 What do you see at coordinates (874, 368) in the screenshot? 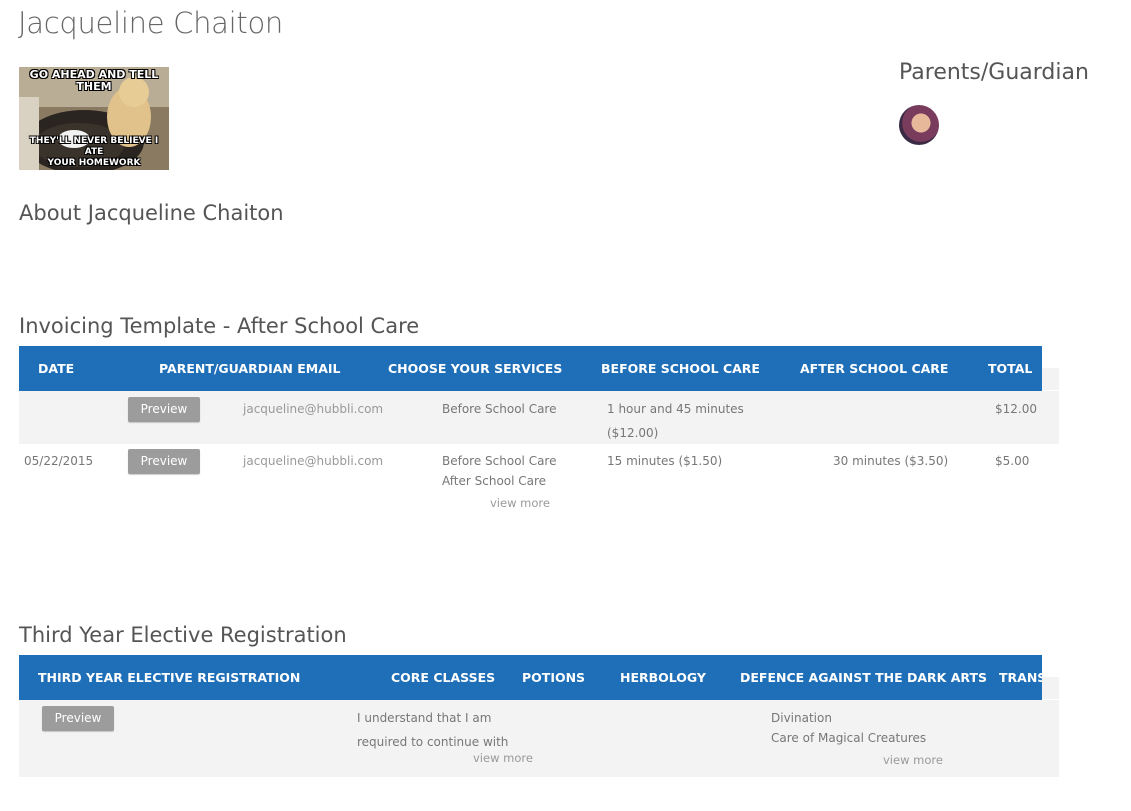
I see `col-after-care: AFTER SCHOOL CARE` at bounding box center [874, 368].